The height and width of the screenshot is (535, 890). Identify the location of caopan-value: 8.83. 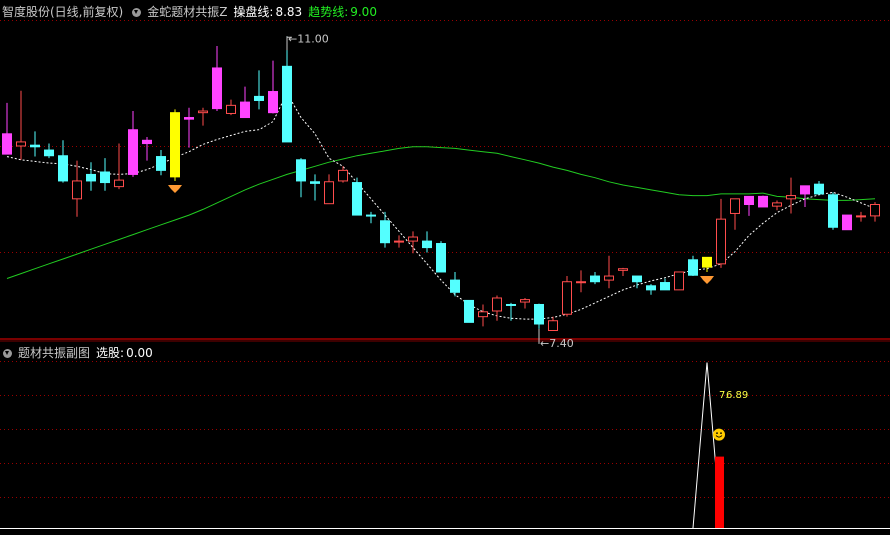
(289, 12).